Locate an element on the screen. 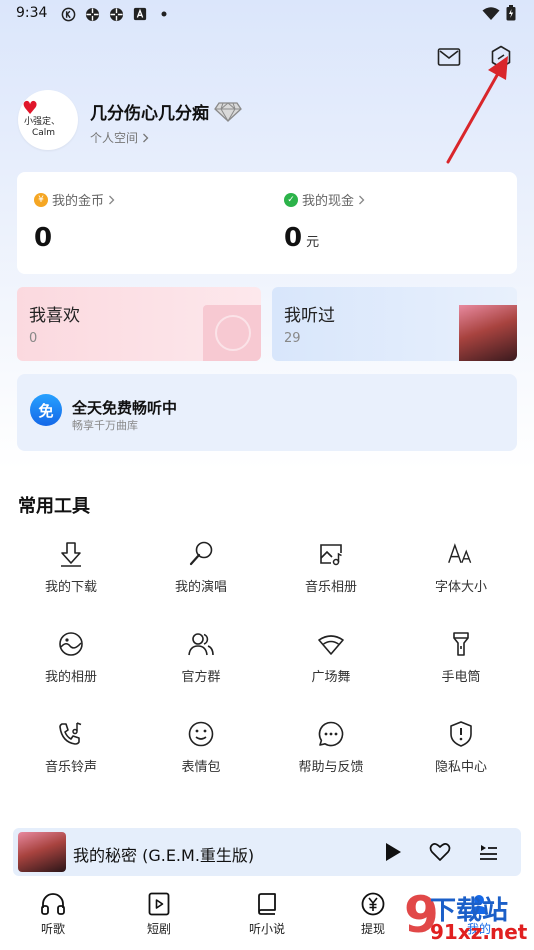  battery-icon is located at coordinates (511, 15).